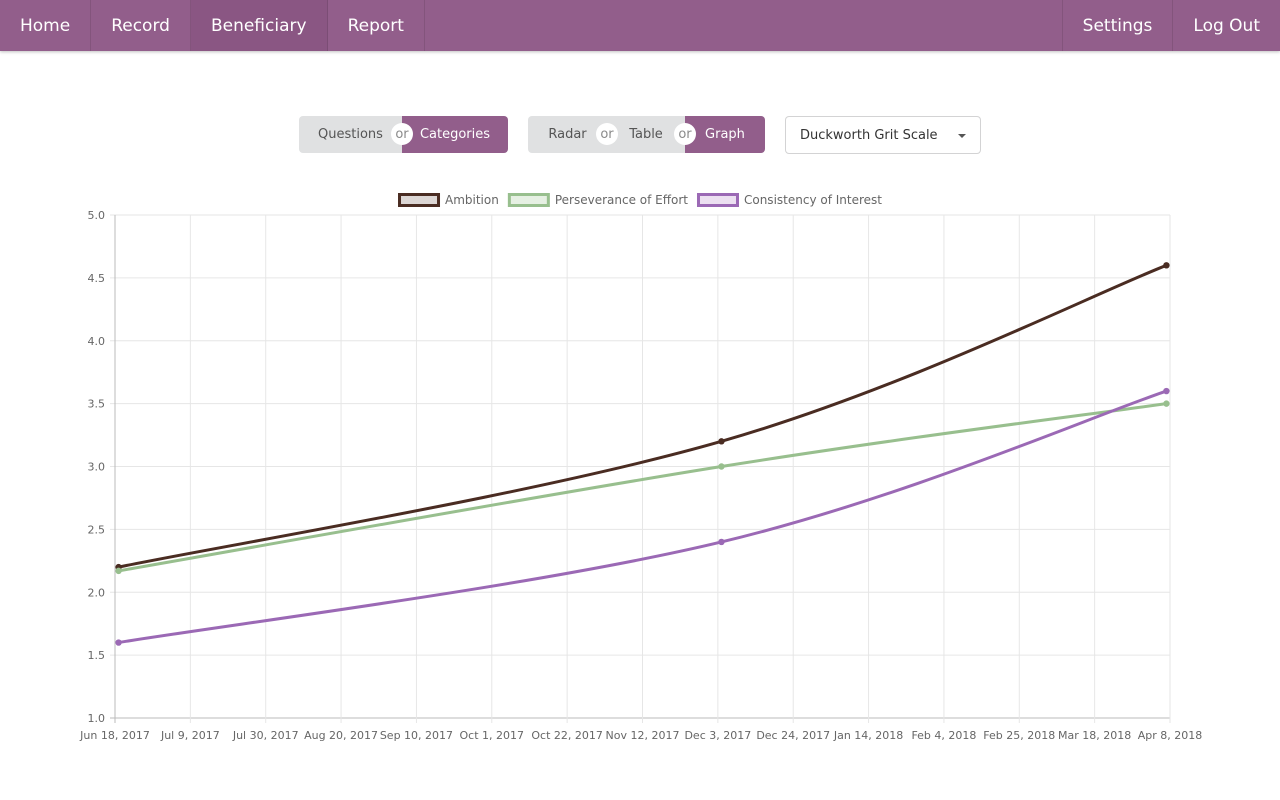 The image size is (1280, 800). Describe the element at coordinates (259, 25) in the screenshot. I see `nav-beneficiary: Beneficiary` at that location.